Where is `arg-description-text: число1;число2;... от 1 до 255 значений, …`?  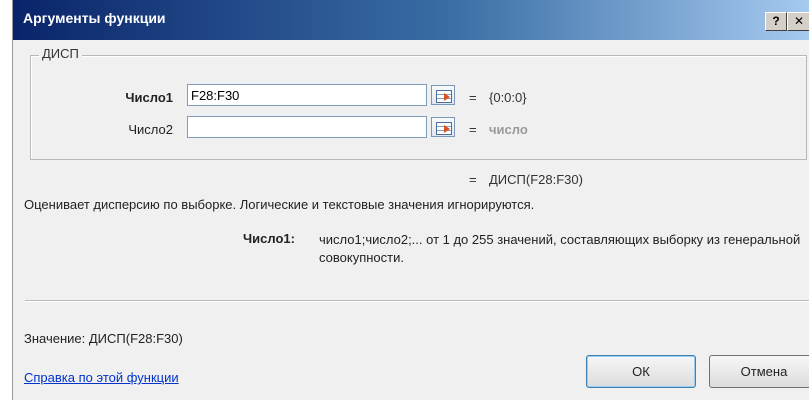
arg-description-text: число1;число2;... от 1 до 255 значений, … is located at coordinates (560, 248).